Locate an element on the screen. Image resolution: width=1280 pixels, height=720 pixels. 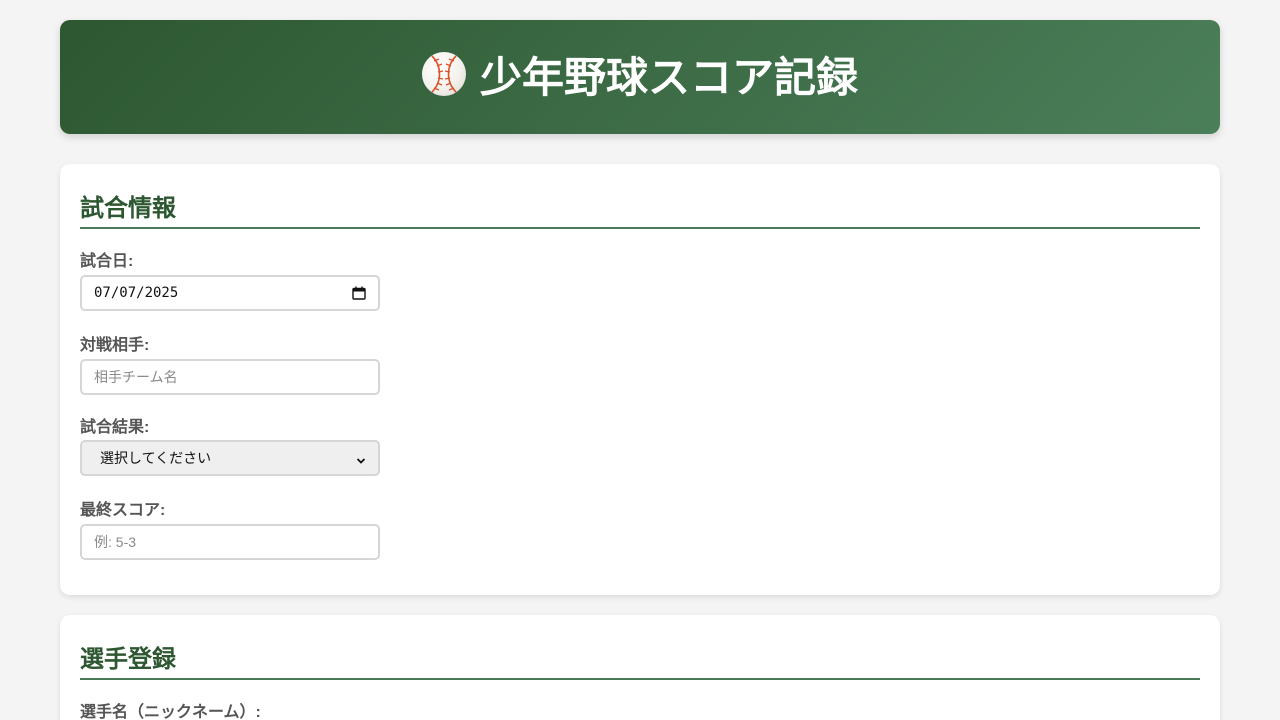
player-registration-card: 選手登録 選手名（ニックネーム）: is located at coordinates (640, 667).